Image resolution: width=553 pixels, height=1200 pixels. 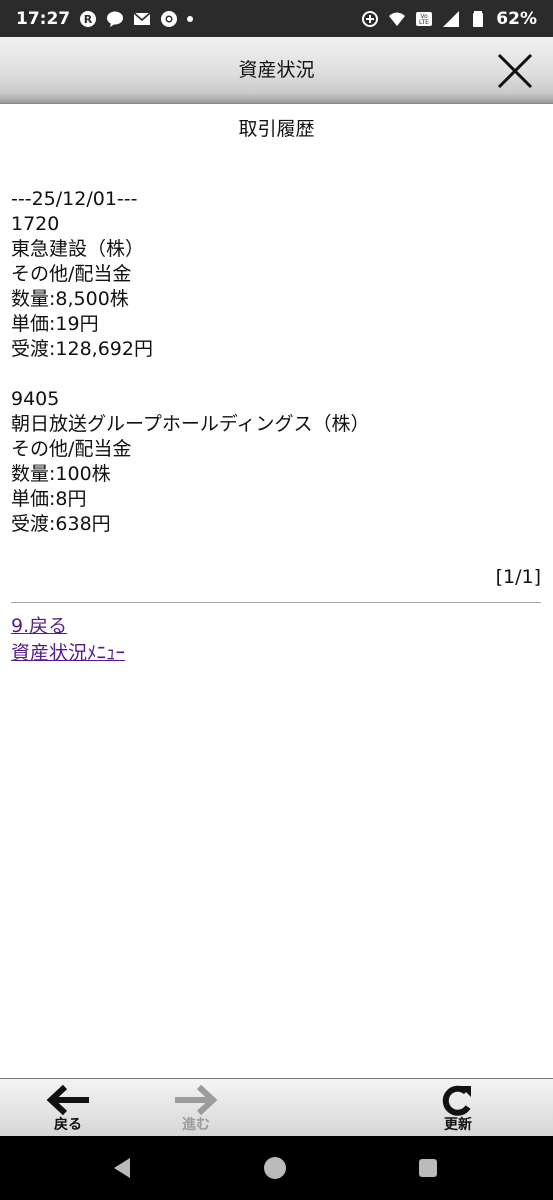 I want to click on wifi-icon, so click(x=397, y=19).